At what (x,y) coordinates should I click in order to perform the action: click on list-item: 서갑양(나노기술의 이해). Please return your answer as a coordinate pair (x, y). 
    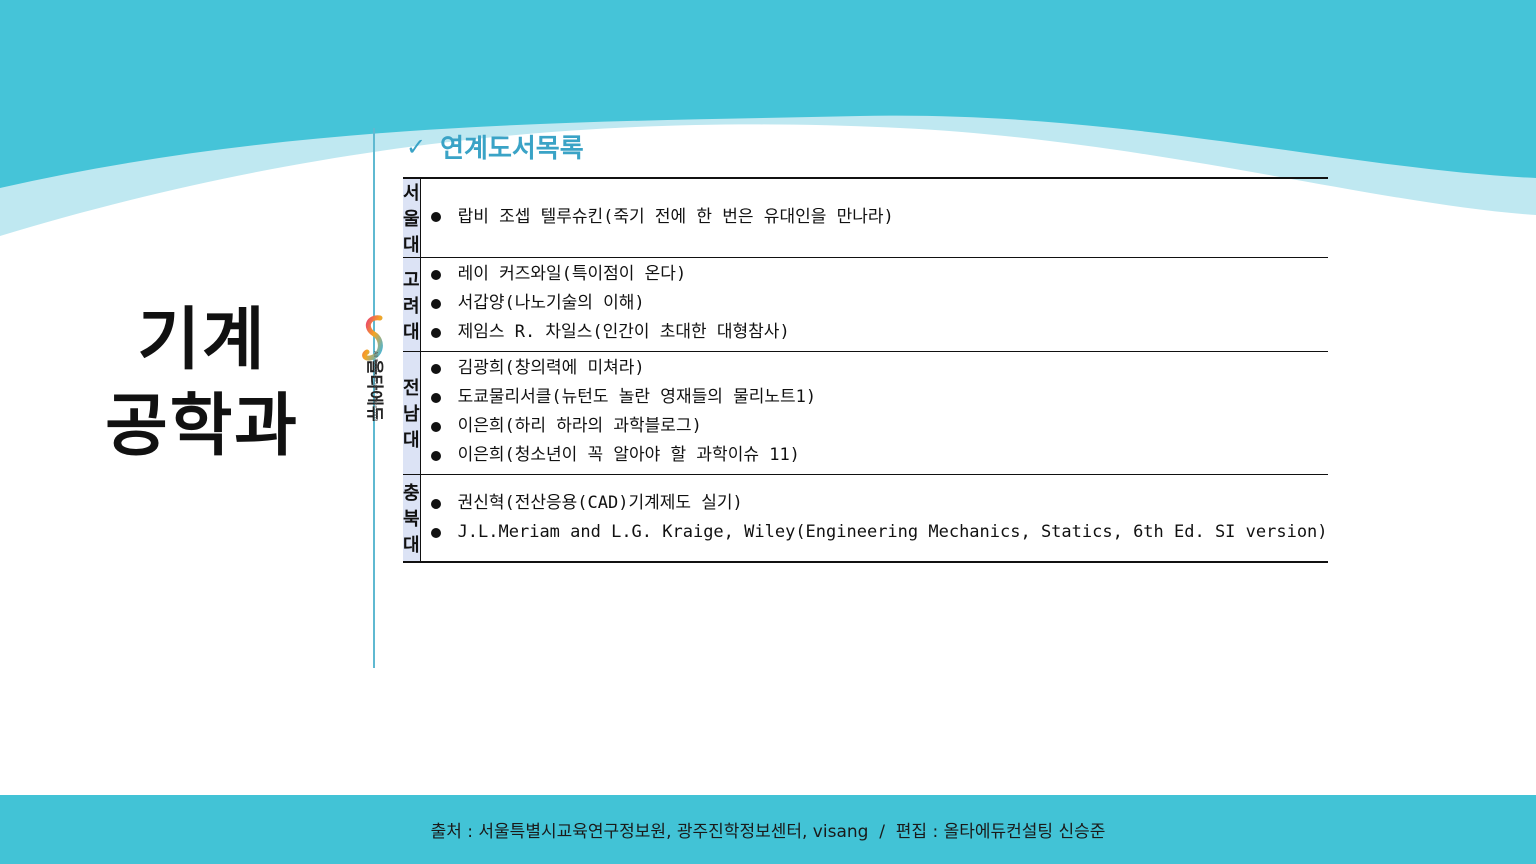
    Looking at the image, I should click on (879, 303).